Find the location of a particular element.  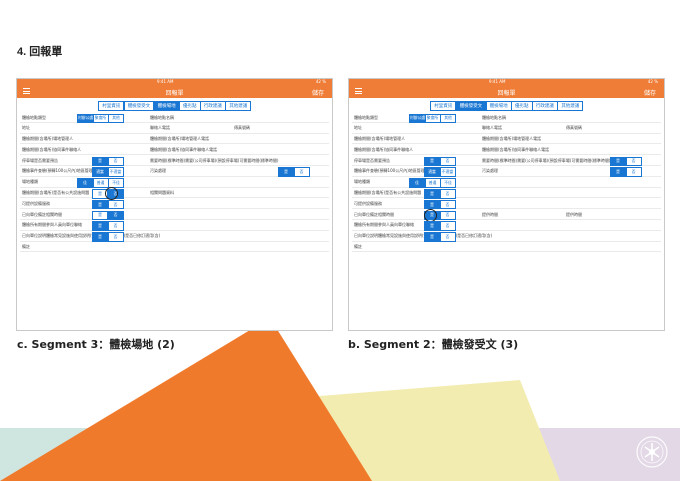

field-label: 體檢期間(含場所)協同事件聯絡人 is located at coordinates (384, 149).